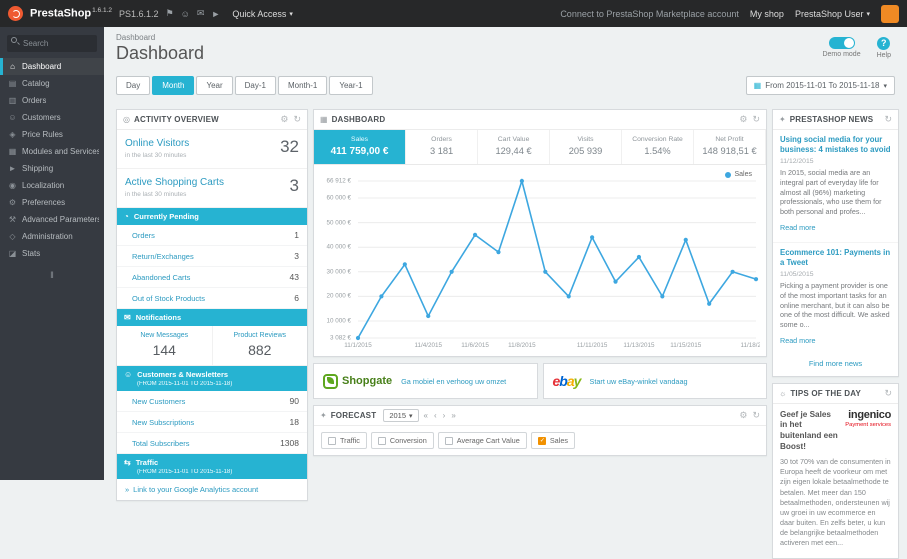 The image size is (907, 559). Describe the element at coordinates (174, 182) in the screenshot. I see `active-carts-link: Active Shopping Carts` at that location.